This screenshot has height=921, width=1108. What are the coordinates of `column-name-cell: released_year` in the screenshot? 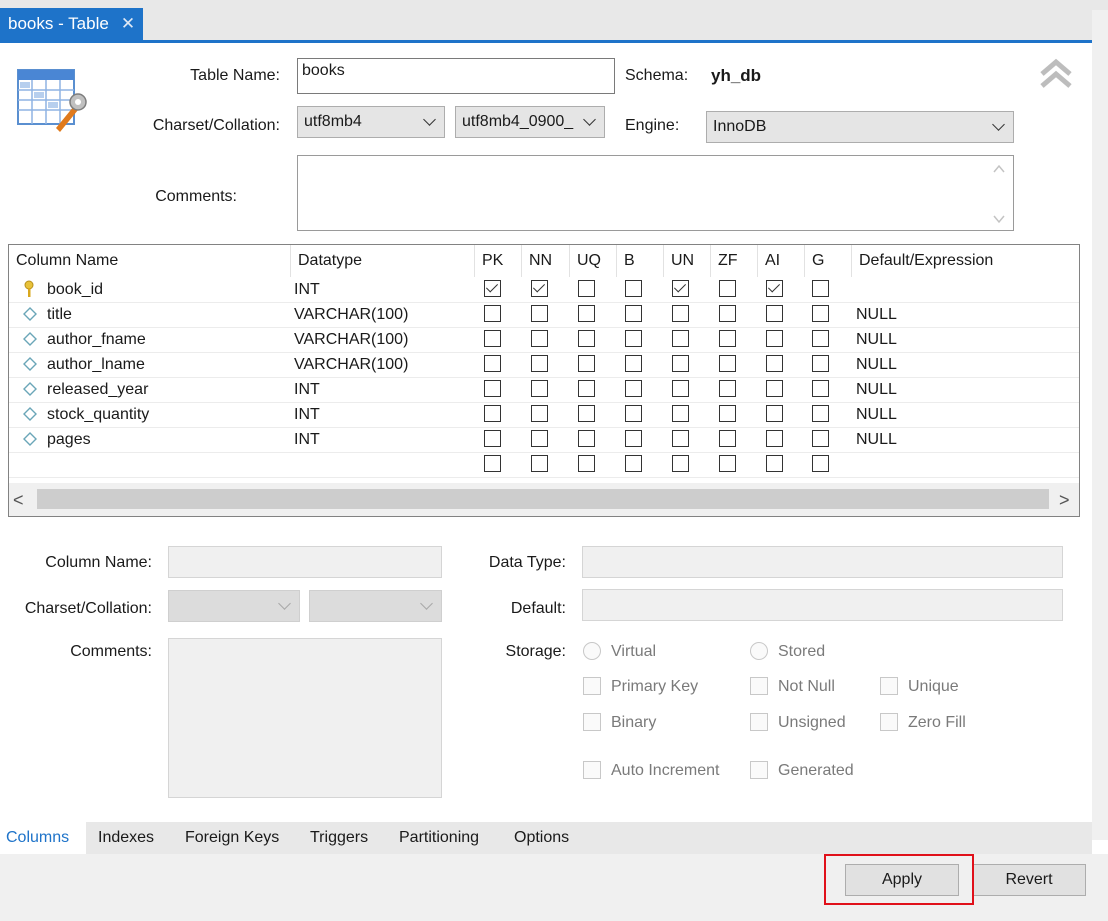 It's located at (97, 389).